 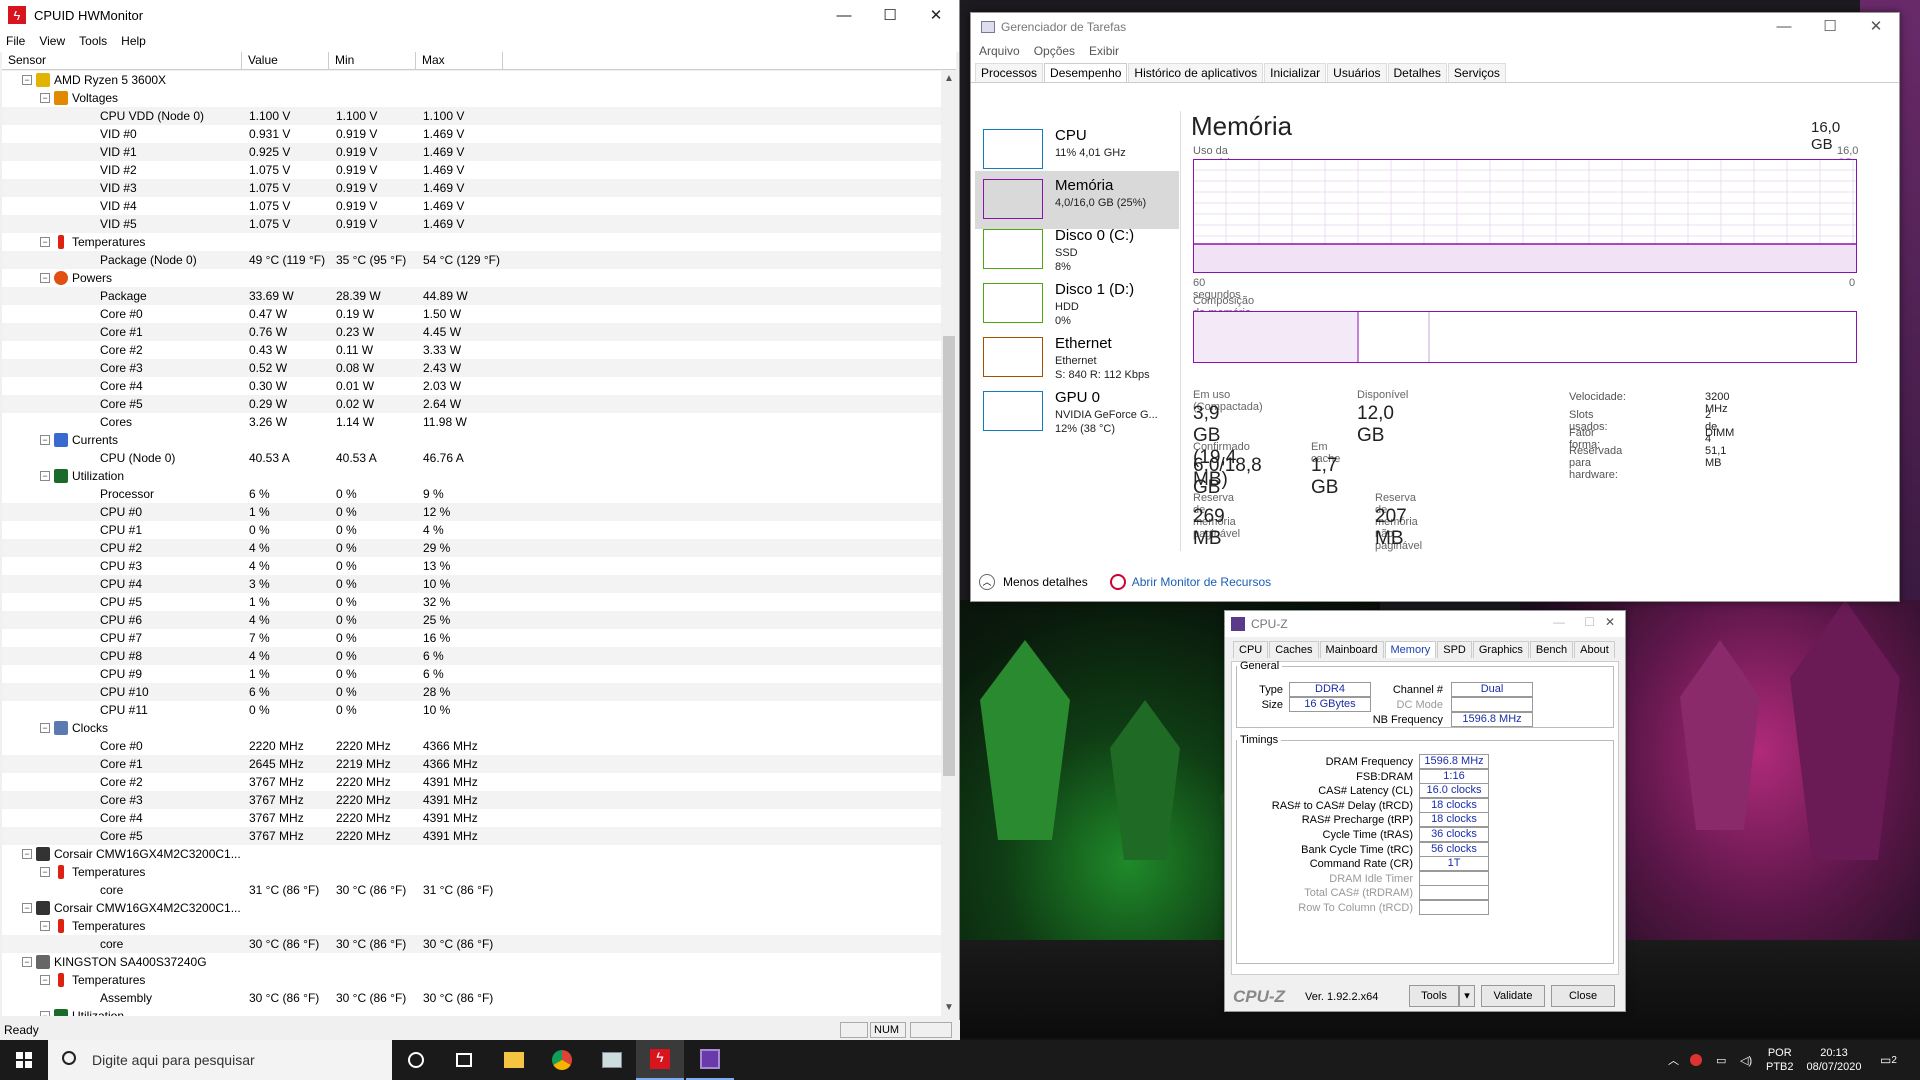 What do you see at coordinates (987, 582) in the screenshot?
I see `chevron-up-icon: ︿` at bounding box center [987, 582].